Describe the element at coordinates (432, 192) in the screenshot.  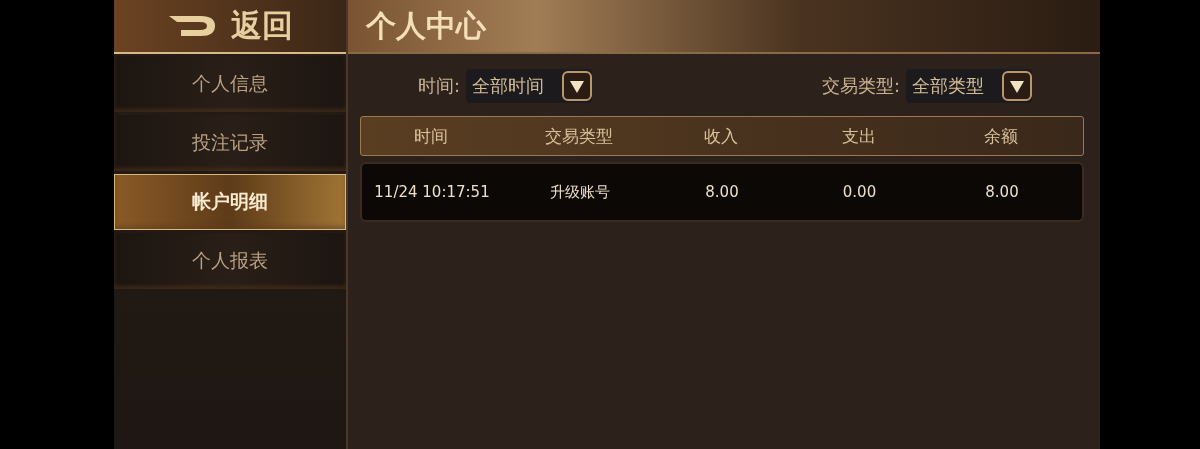
I see `table-cell: 11/24 10:17:51` at that location.